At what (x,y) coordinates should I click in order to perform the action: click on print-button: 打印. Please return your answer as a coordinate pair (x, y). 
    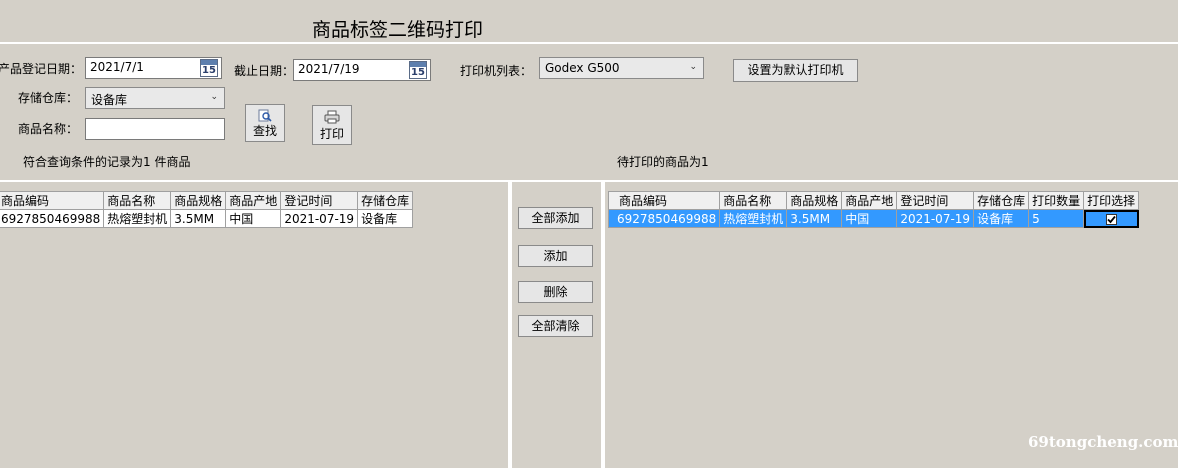
    Looking at the image, I should click on (332, 125).